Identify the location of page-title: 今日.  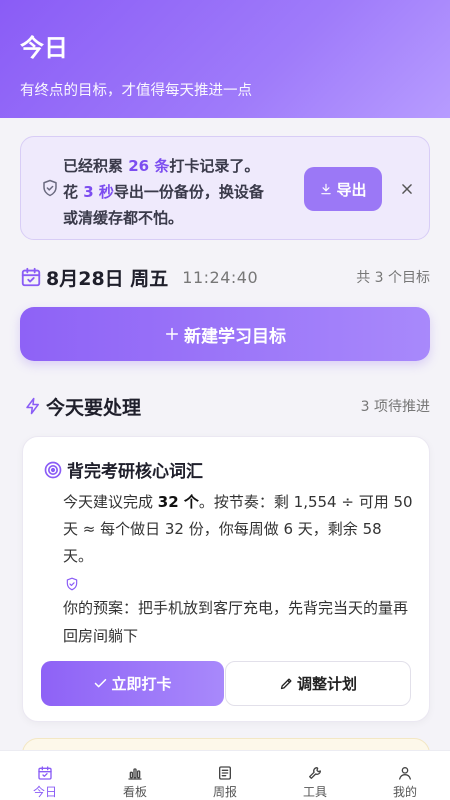
(44, 48).